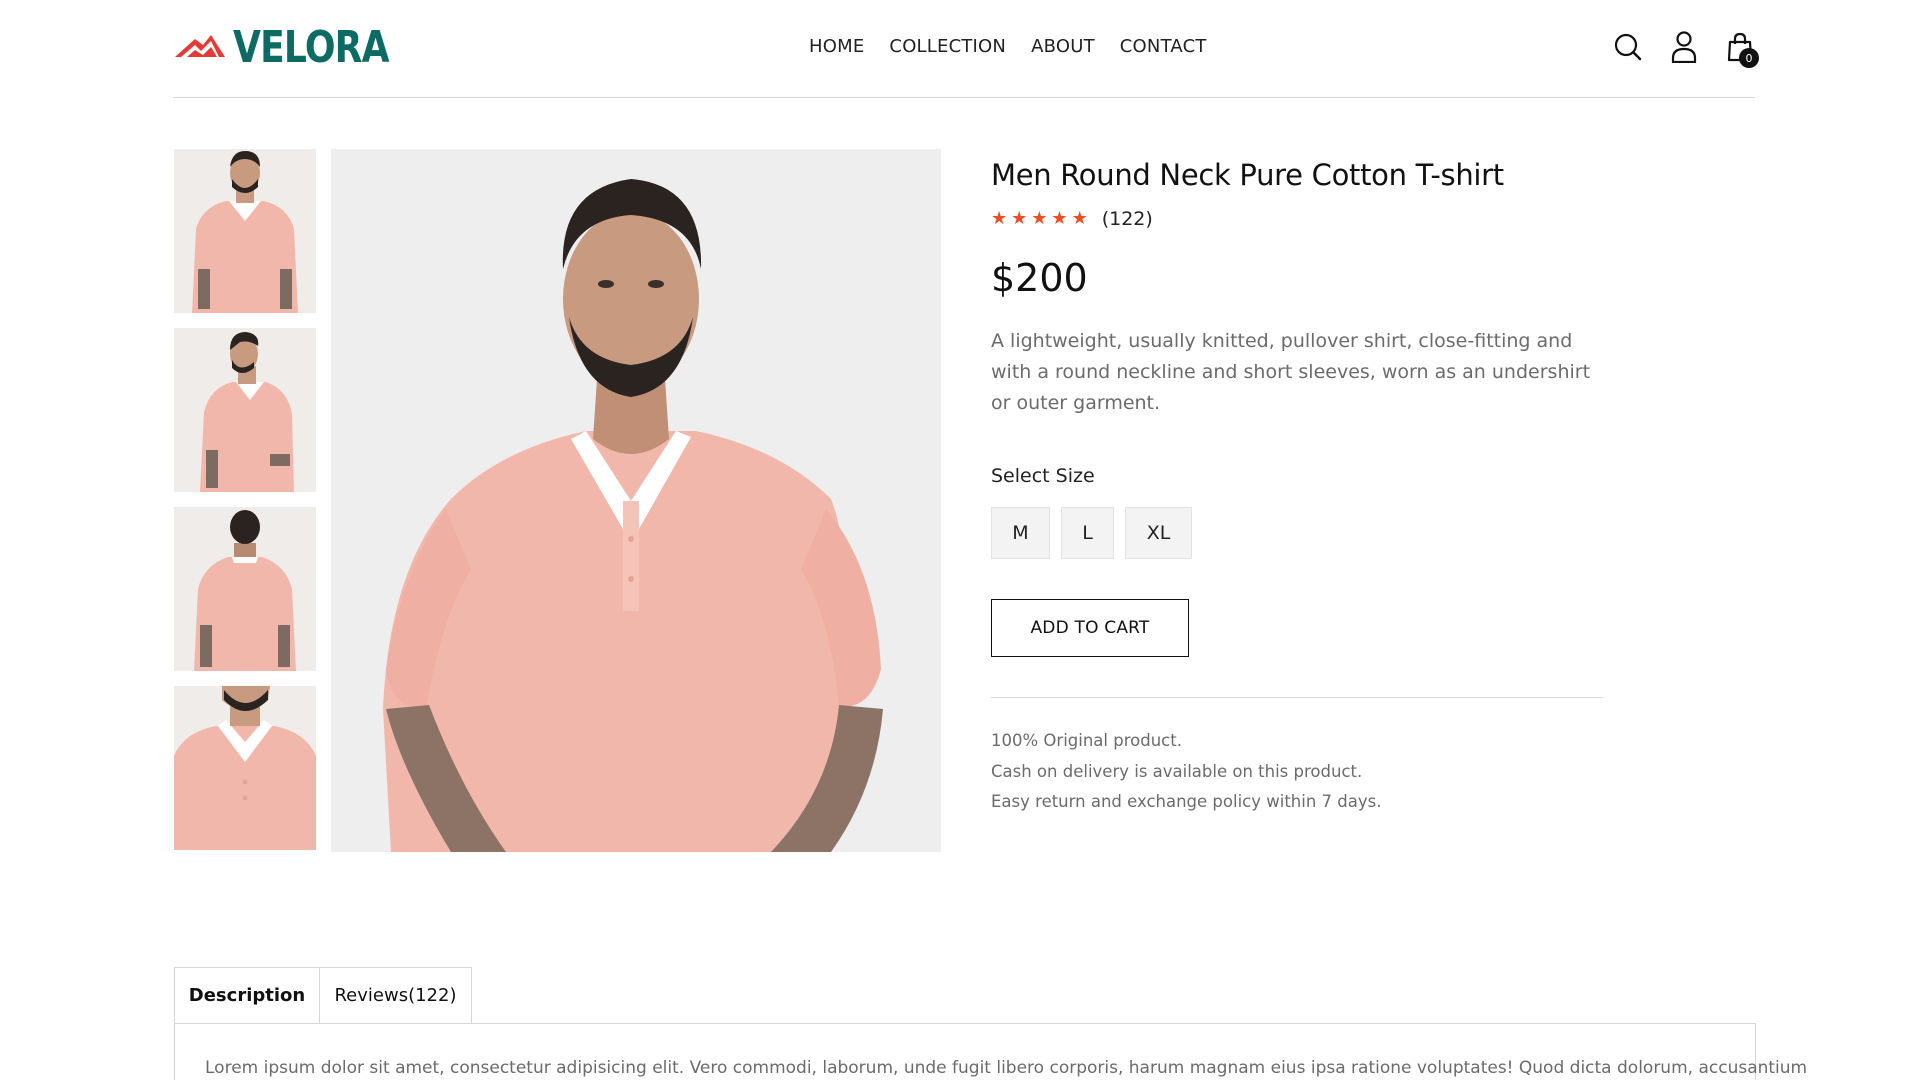 The height and width of the screenshot is (1080, 1920). I want to click on header-icons: 0, so click(1686, 49).